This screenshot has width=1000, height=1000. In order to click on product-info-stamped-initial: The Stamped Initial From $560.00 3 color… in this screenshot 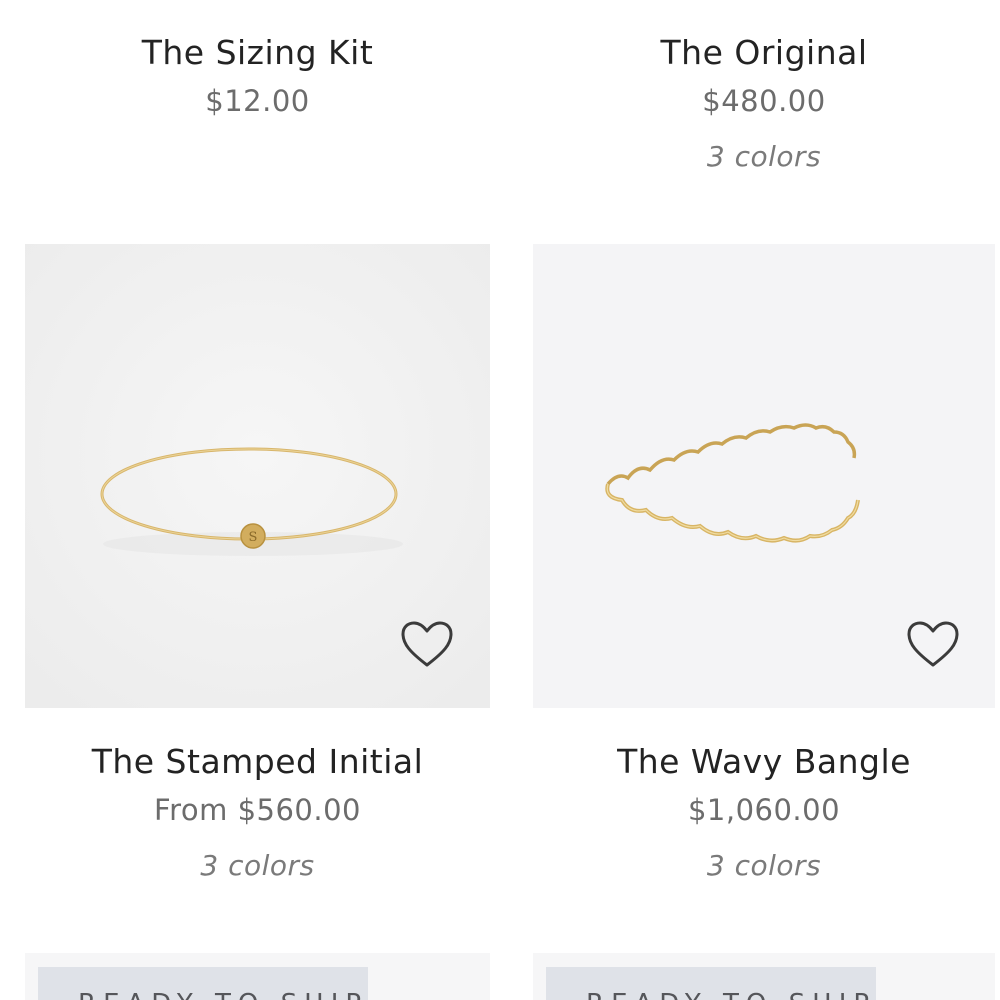, I will do `click(257, 813)`.